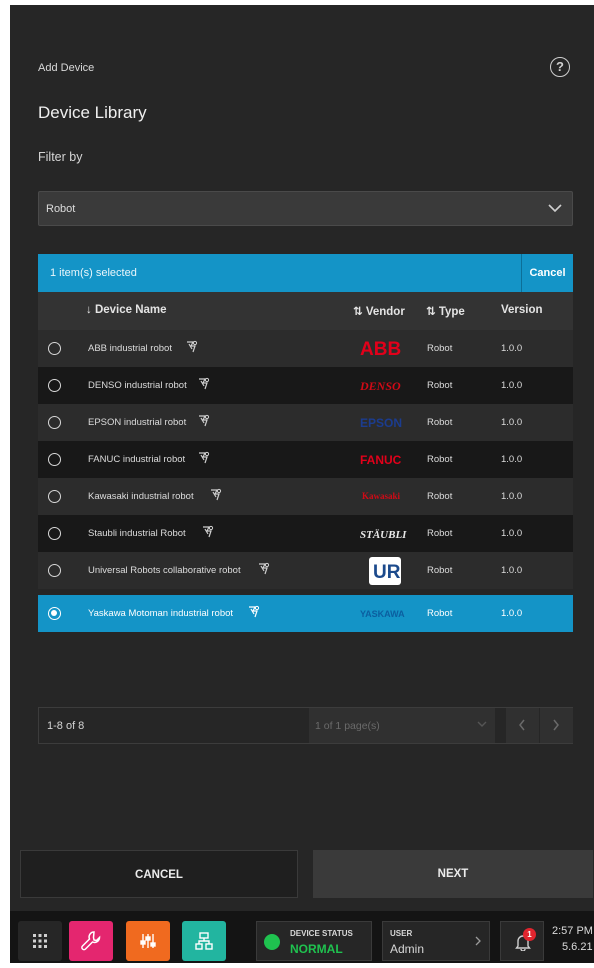 This screenshot has width=594, height=968. I want to click on user-label: USER, so click(401, 933).